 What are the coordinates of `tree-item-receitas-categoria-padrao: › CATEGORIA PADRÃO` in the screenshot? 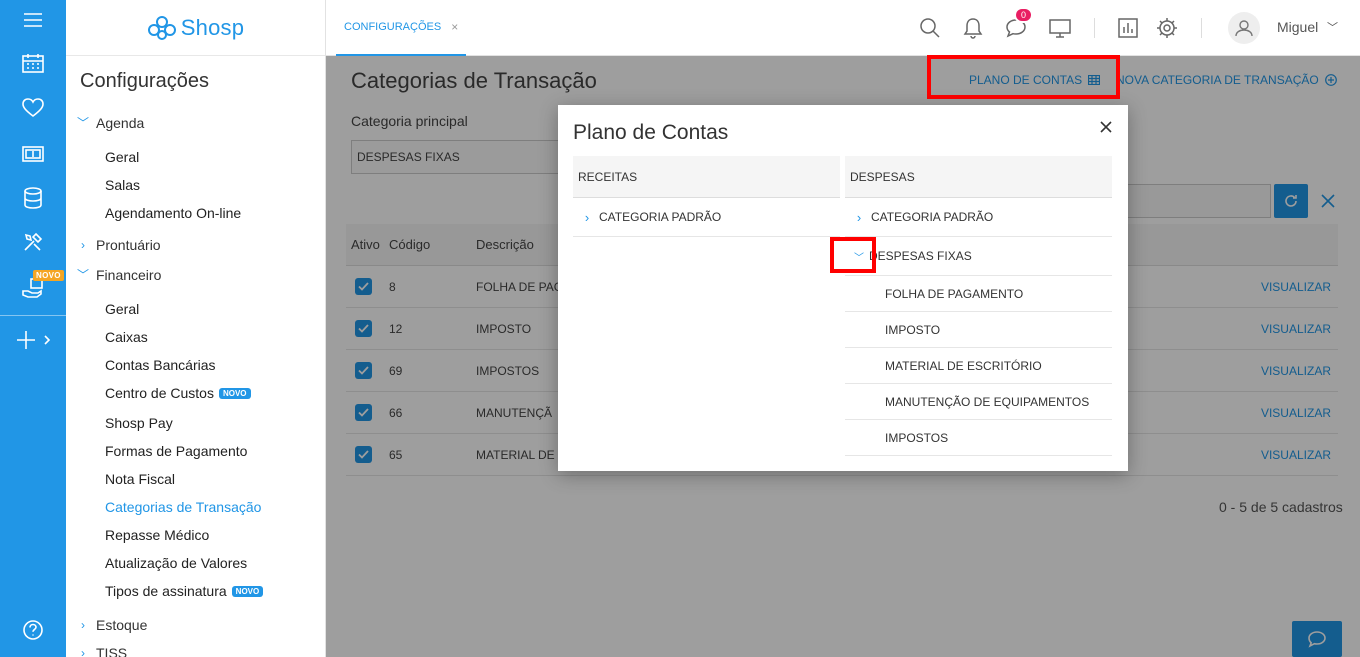 It's located at (706, 217).